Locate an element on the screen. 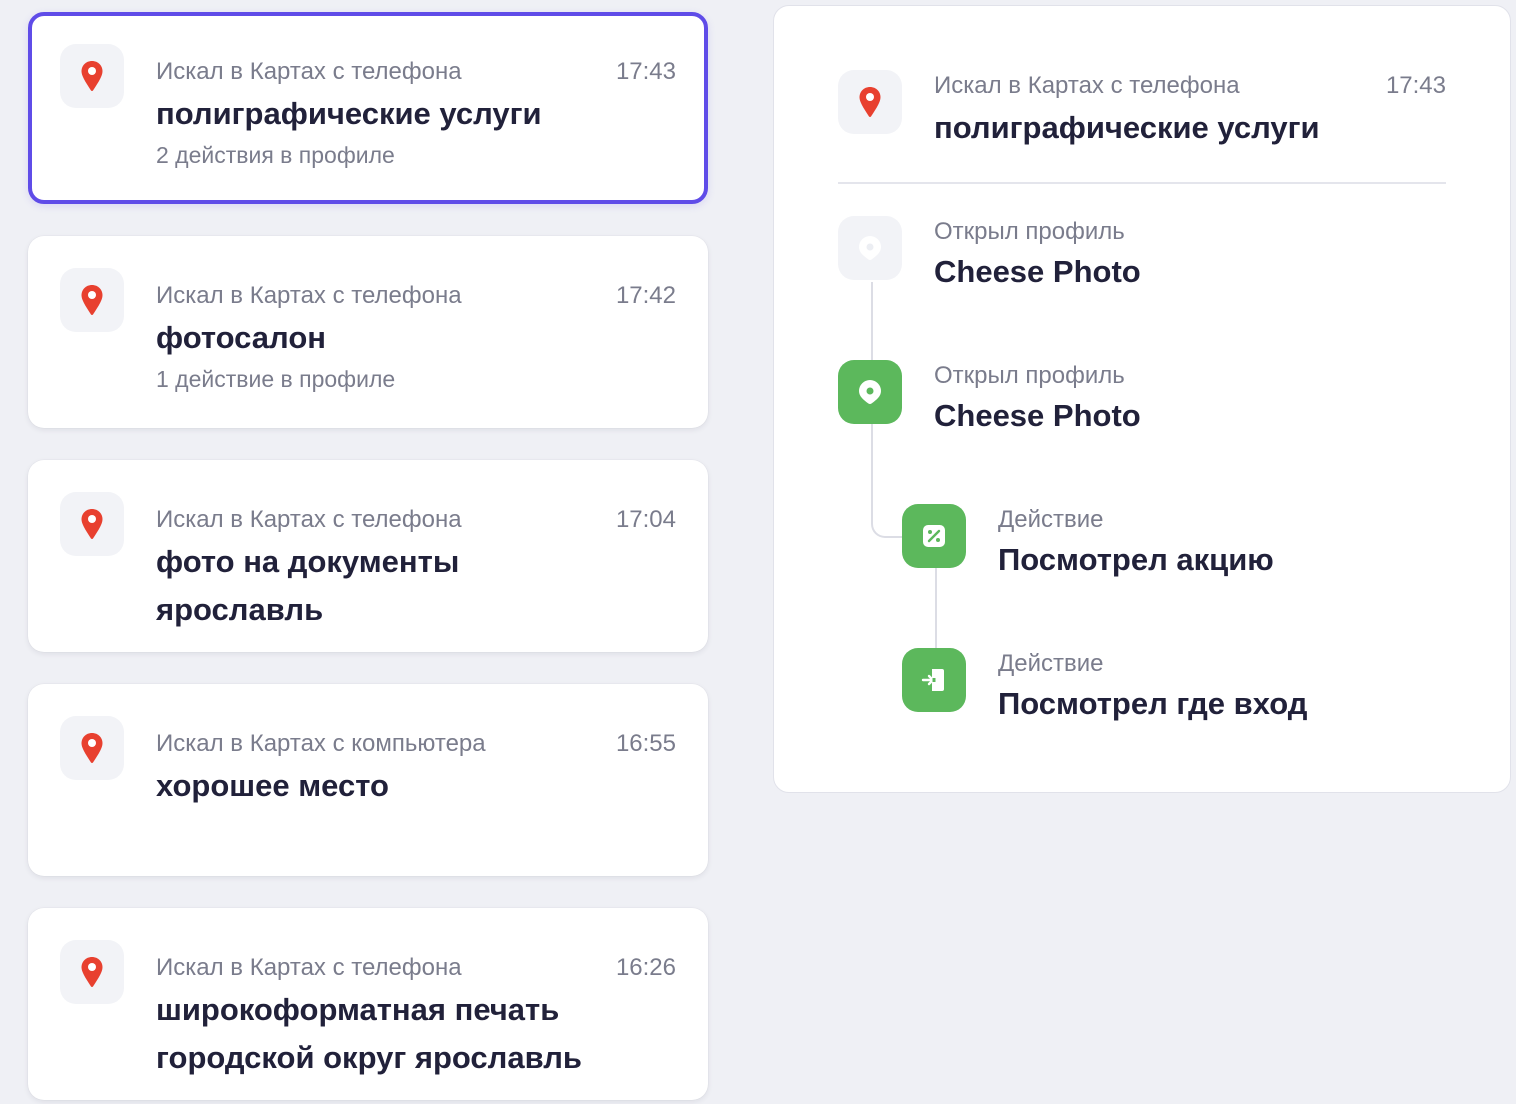 The image size is (1516, 1104). search-query-line: городской округ ярославль is located at coordinates (369, 1057).